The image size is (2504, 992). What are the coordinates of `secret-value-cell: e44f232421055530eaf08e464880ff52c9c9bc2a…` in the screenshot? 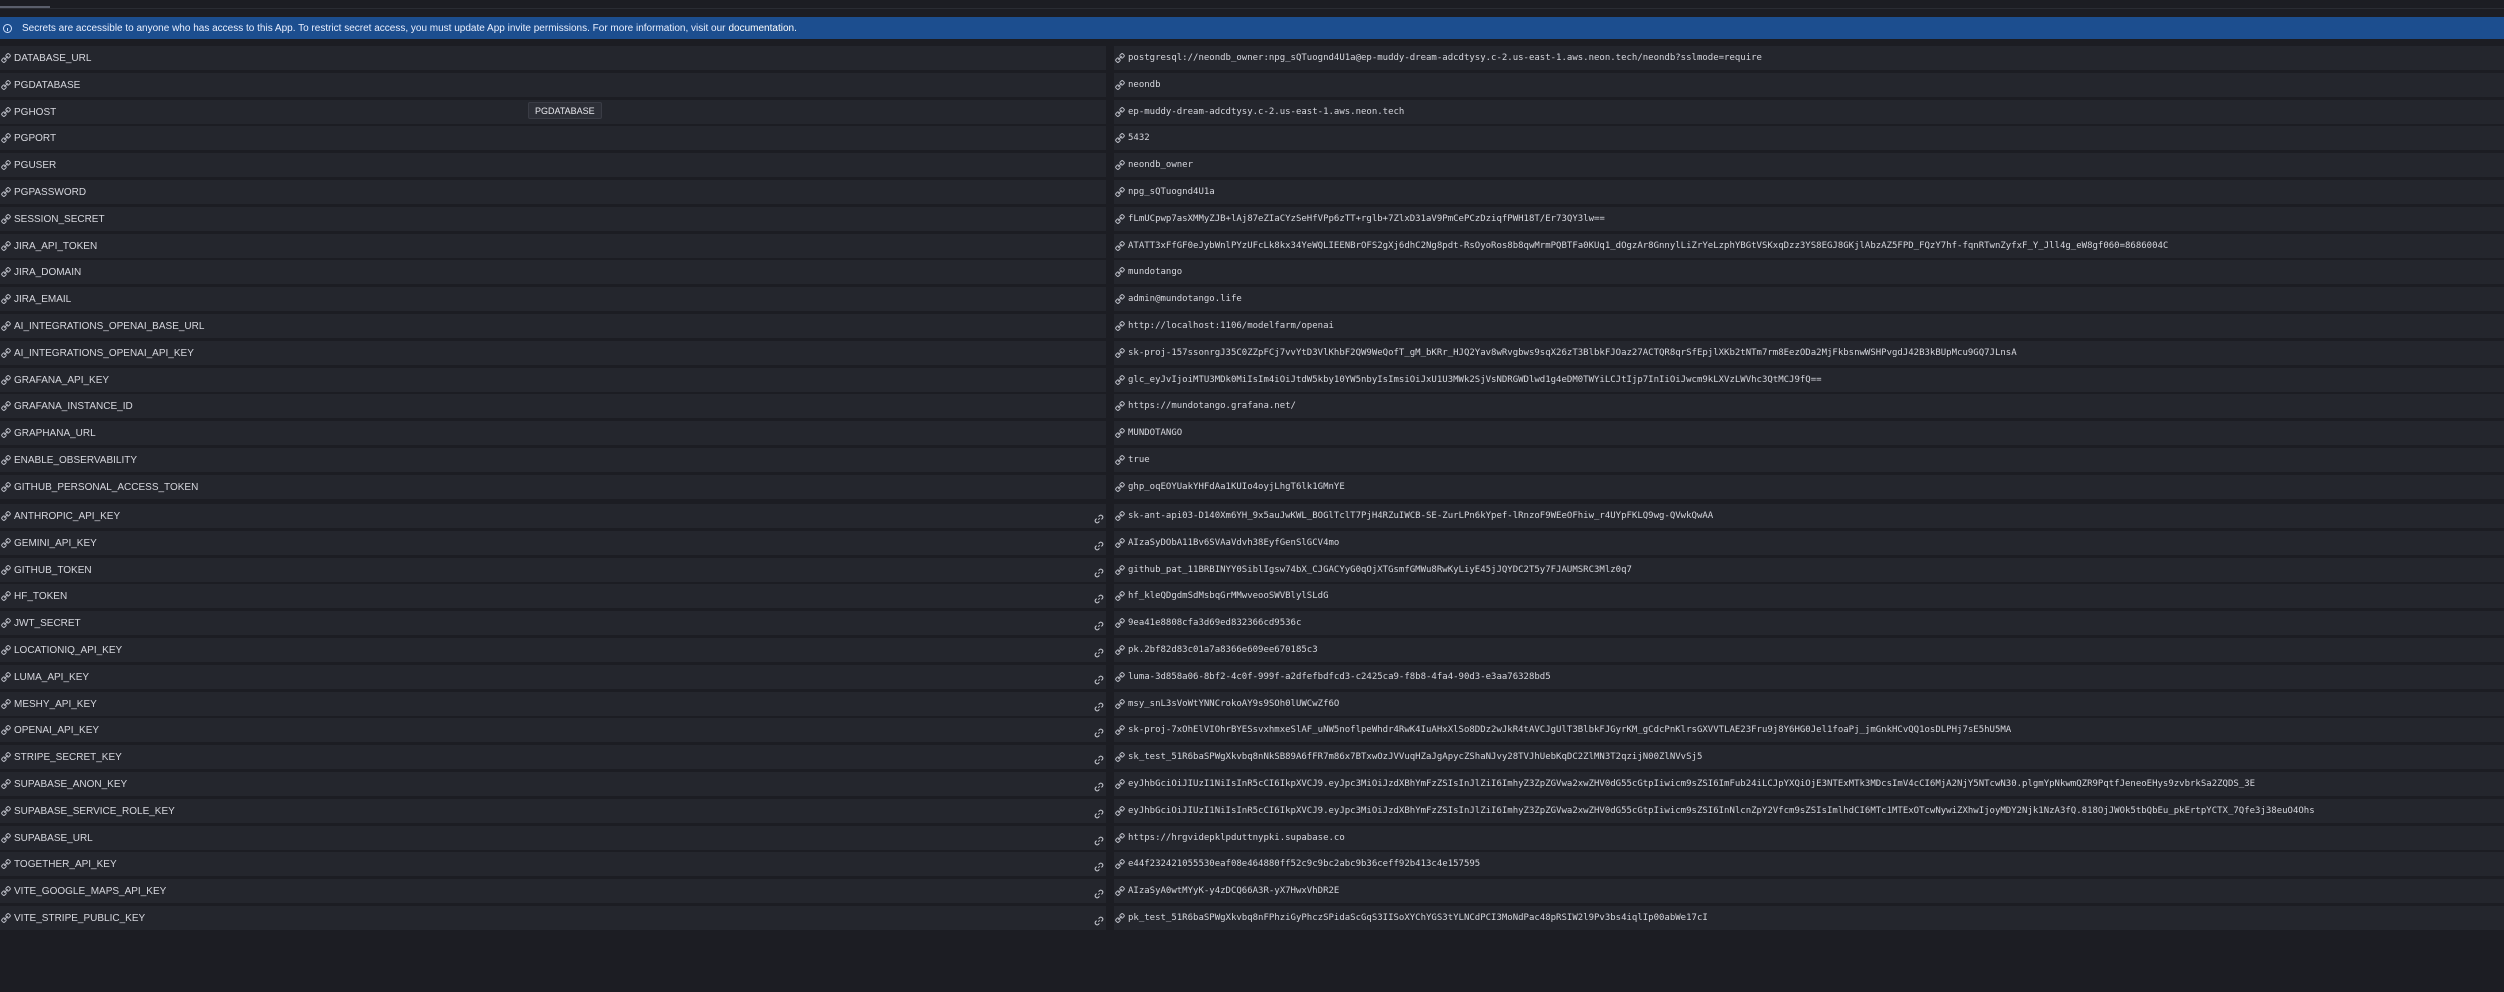 It's located at (1809, 864).